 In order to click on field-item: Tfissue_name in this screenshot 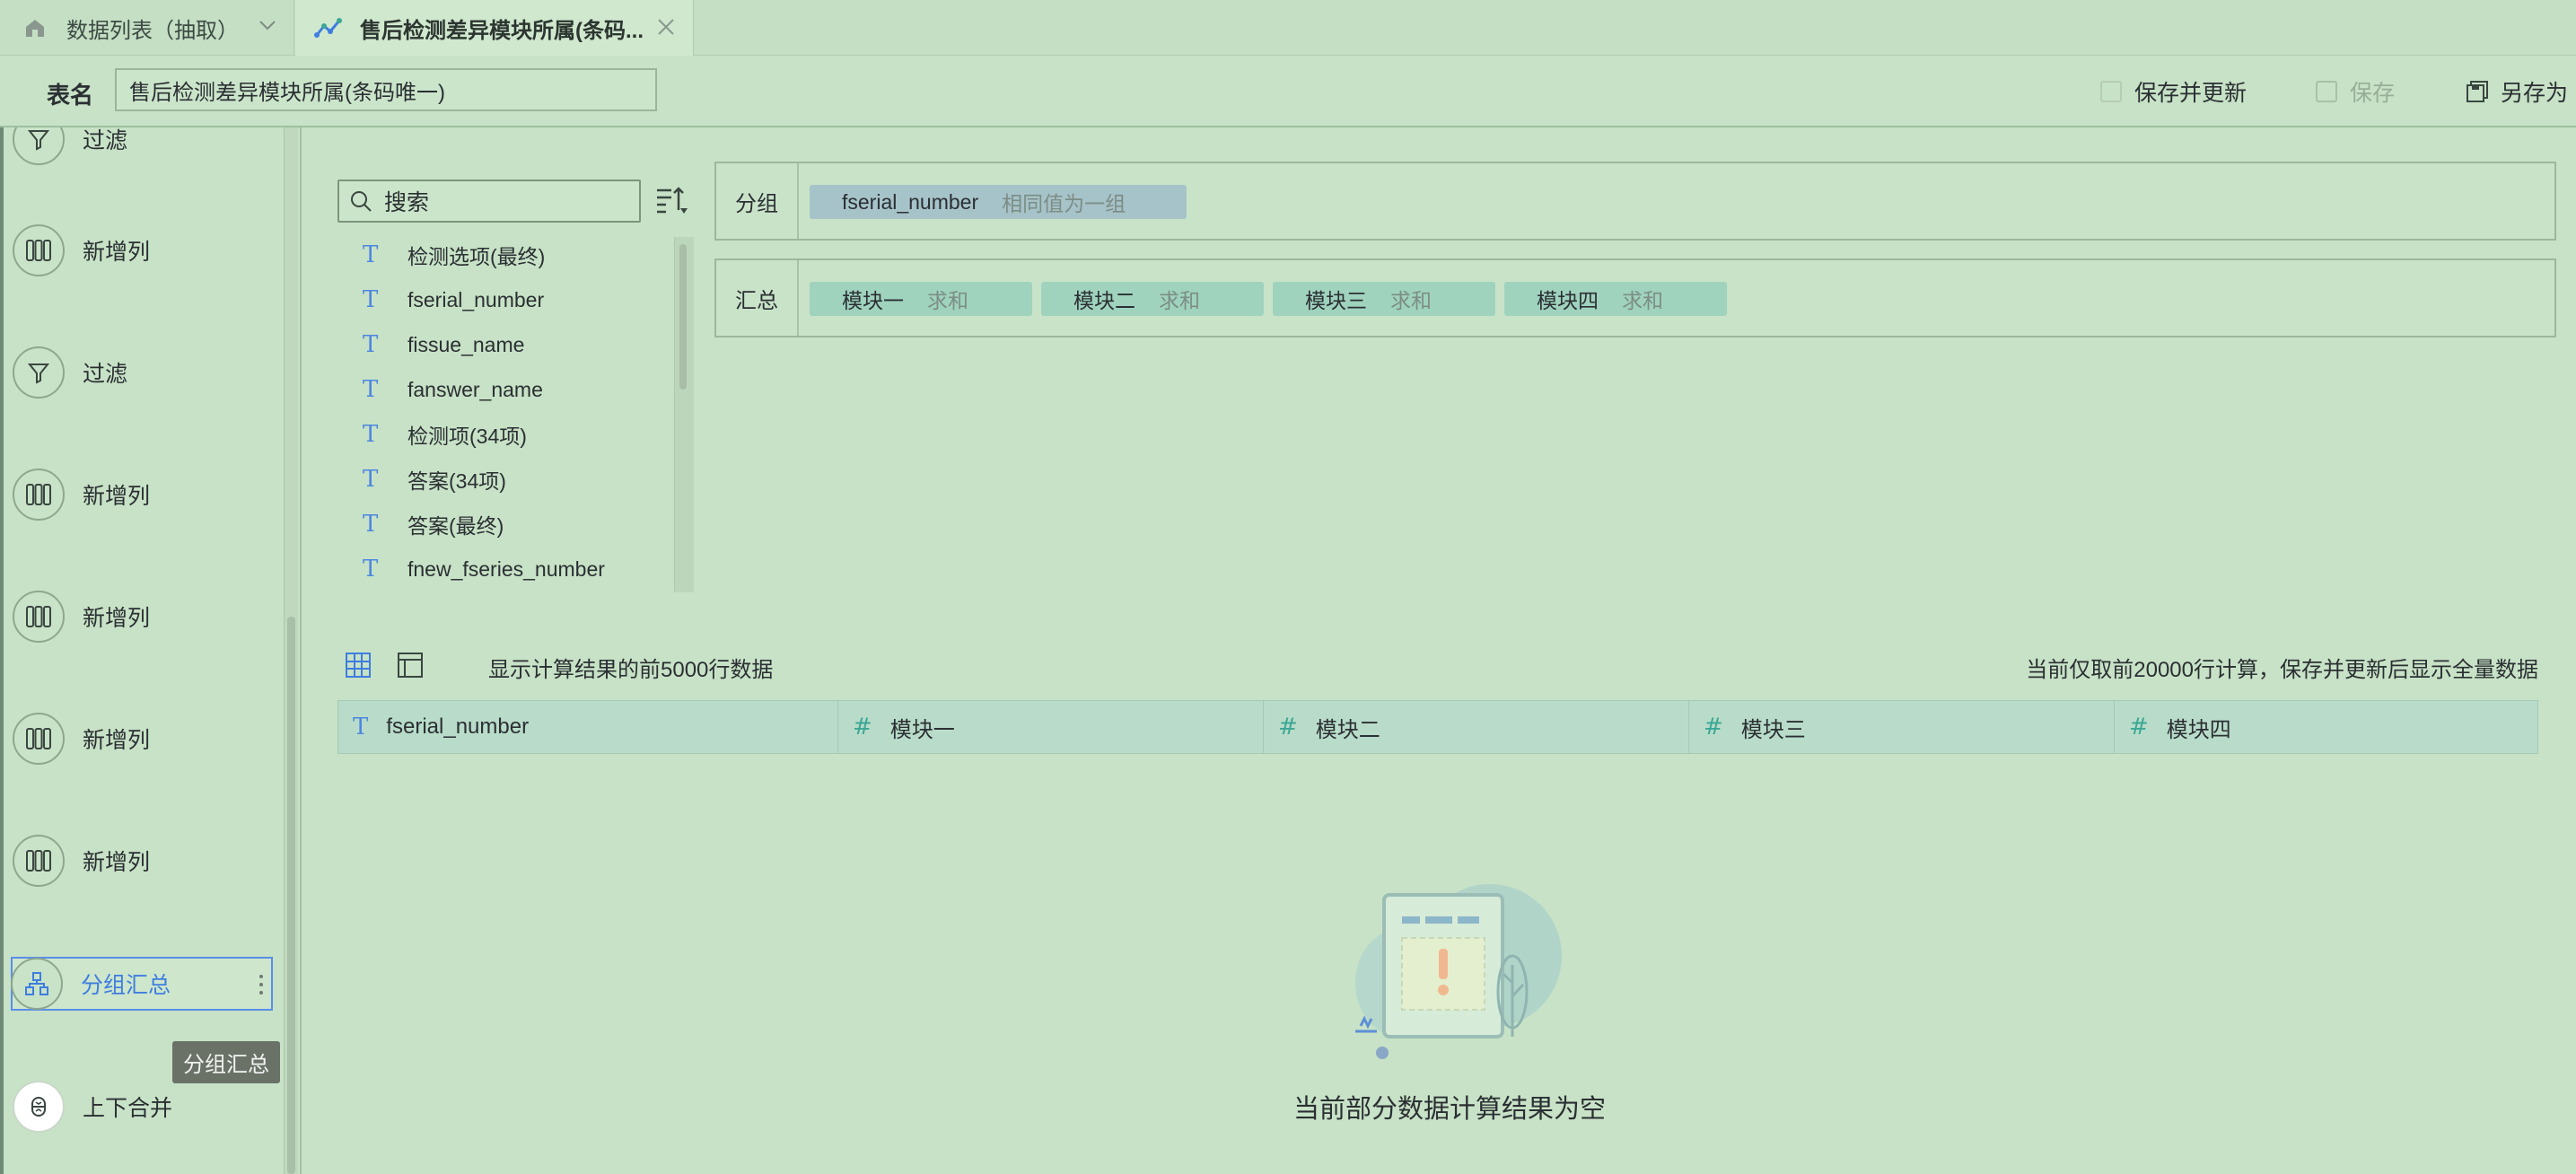, I will do `click(443, 345)`.